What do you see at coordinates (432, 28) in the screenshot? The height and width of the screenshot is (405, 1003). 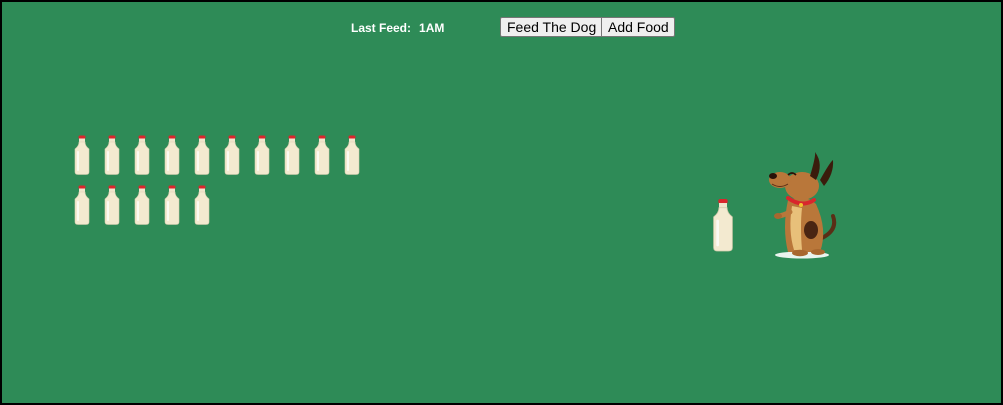 I see `last-feed-value: 1AM` at bounding box center [432, 28].